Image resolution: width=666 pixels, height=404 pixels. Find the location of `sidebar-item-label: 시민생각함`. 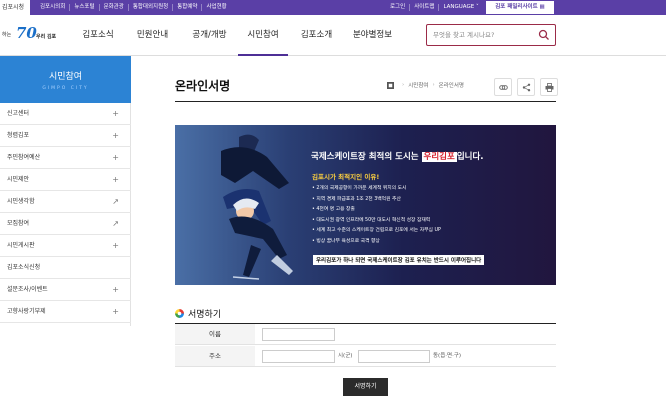

sidebar-item-label: 시민생각함 is located at coordinates (21, 201).